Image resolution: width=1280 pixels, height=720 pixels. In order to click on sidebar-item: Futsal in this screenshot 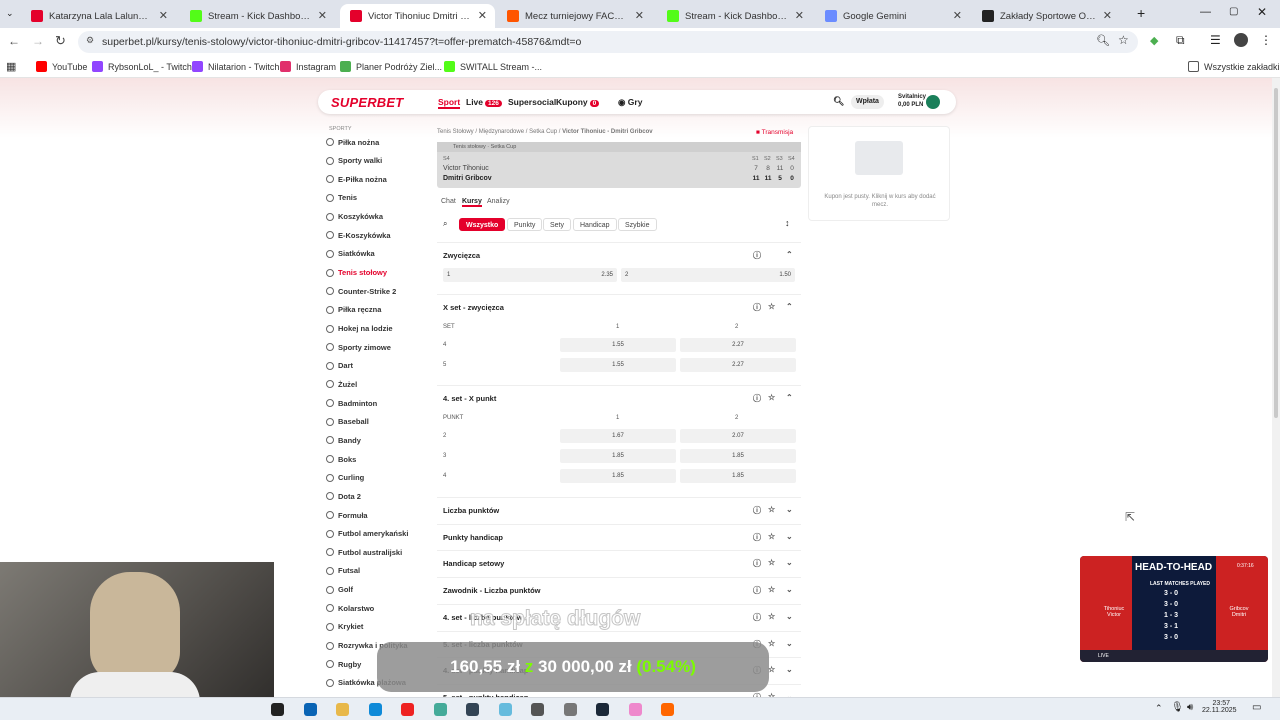, I will do `click(343, 571)`.